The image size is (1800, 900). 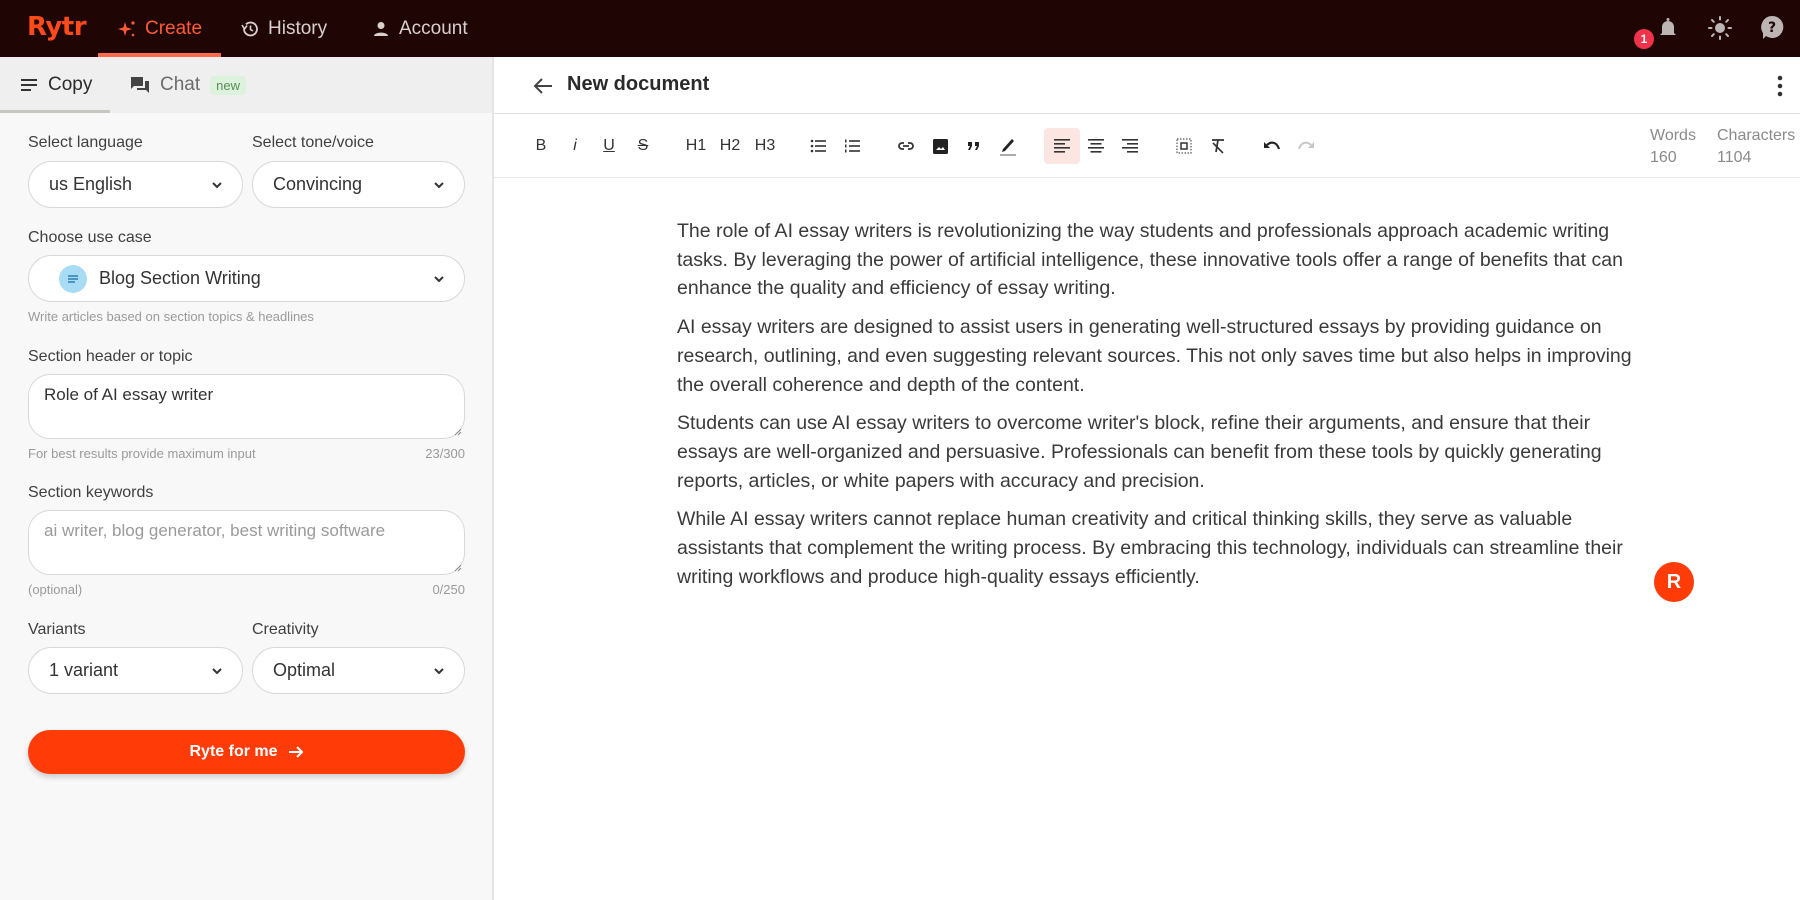 What do you see at coordinates (228, 85) in the screenshot?
I see `new-badge: new` at bounding box center [228, 85].